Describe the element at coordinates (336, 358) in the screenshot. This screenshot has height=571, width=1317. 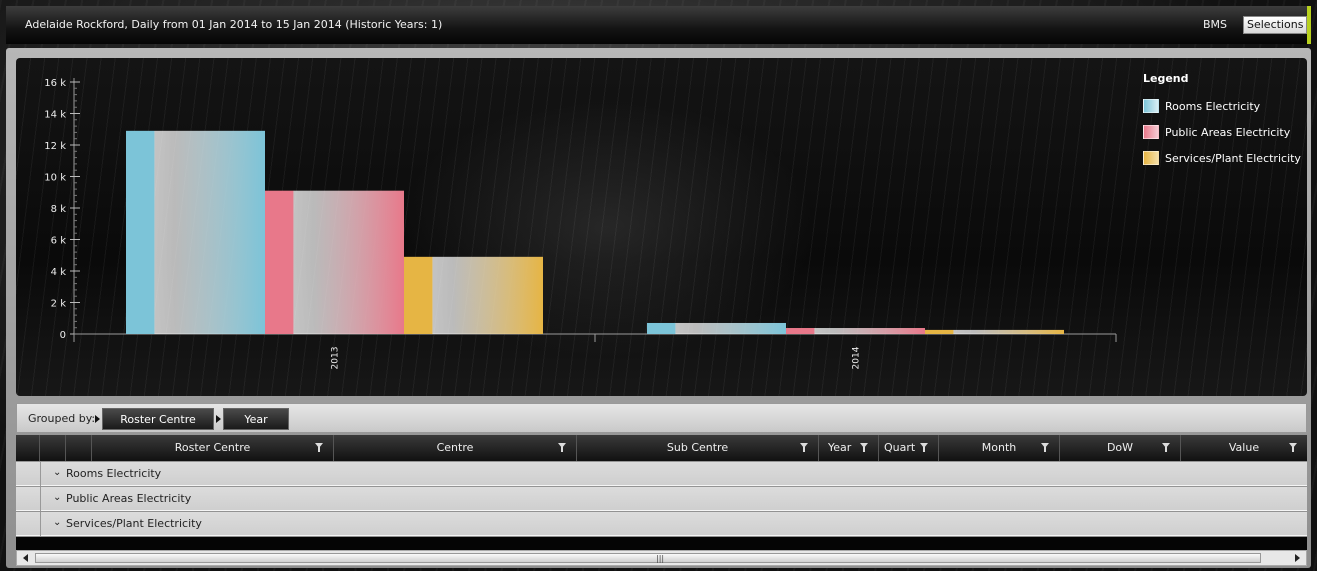
I see `x-tick-label: 2013` at that location.